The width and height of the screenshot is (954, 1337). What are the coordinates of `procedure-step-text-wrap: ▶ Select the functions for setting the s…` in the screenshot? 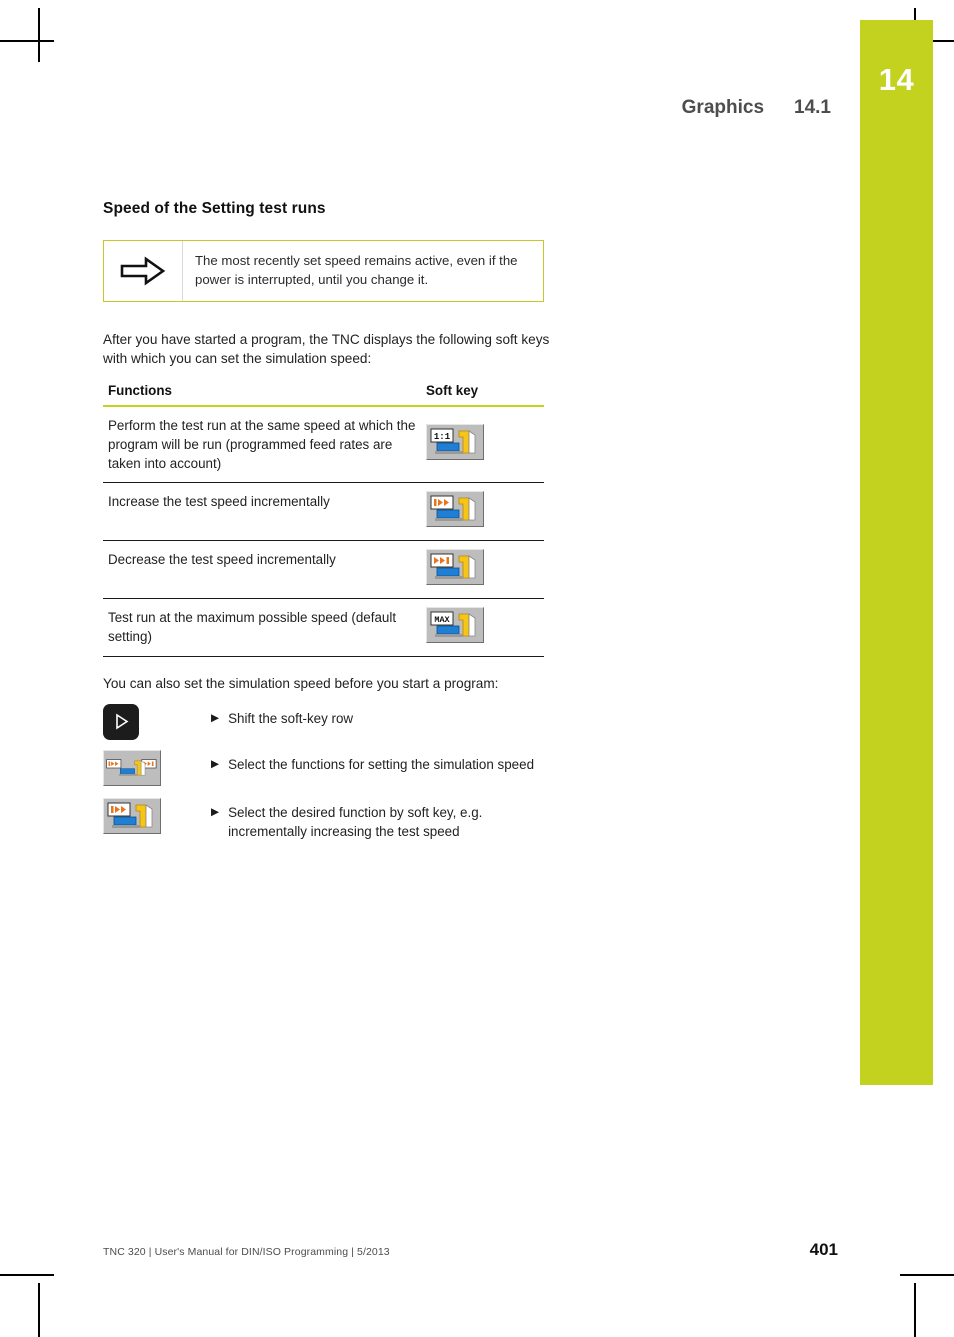 It's located at (382, 761).